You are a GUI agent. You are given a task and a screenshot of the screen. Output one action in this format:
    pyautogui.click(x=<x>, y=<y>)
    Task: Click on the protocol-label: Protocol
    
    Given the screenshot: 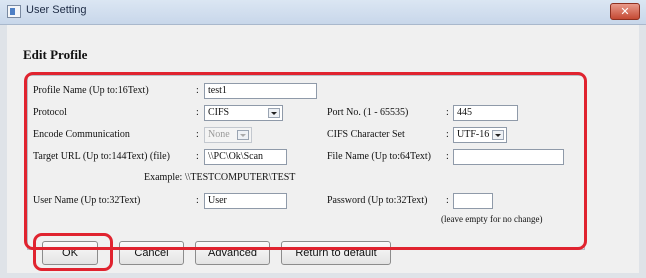 What is the action you would take?
    pyautogui.click(x=50, y=112)
    